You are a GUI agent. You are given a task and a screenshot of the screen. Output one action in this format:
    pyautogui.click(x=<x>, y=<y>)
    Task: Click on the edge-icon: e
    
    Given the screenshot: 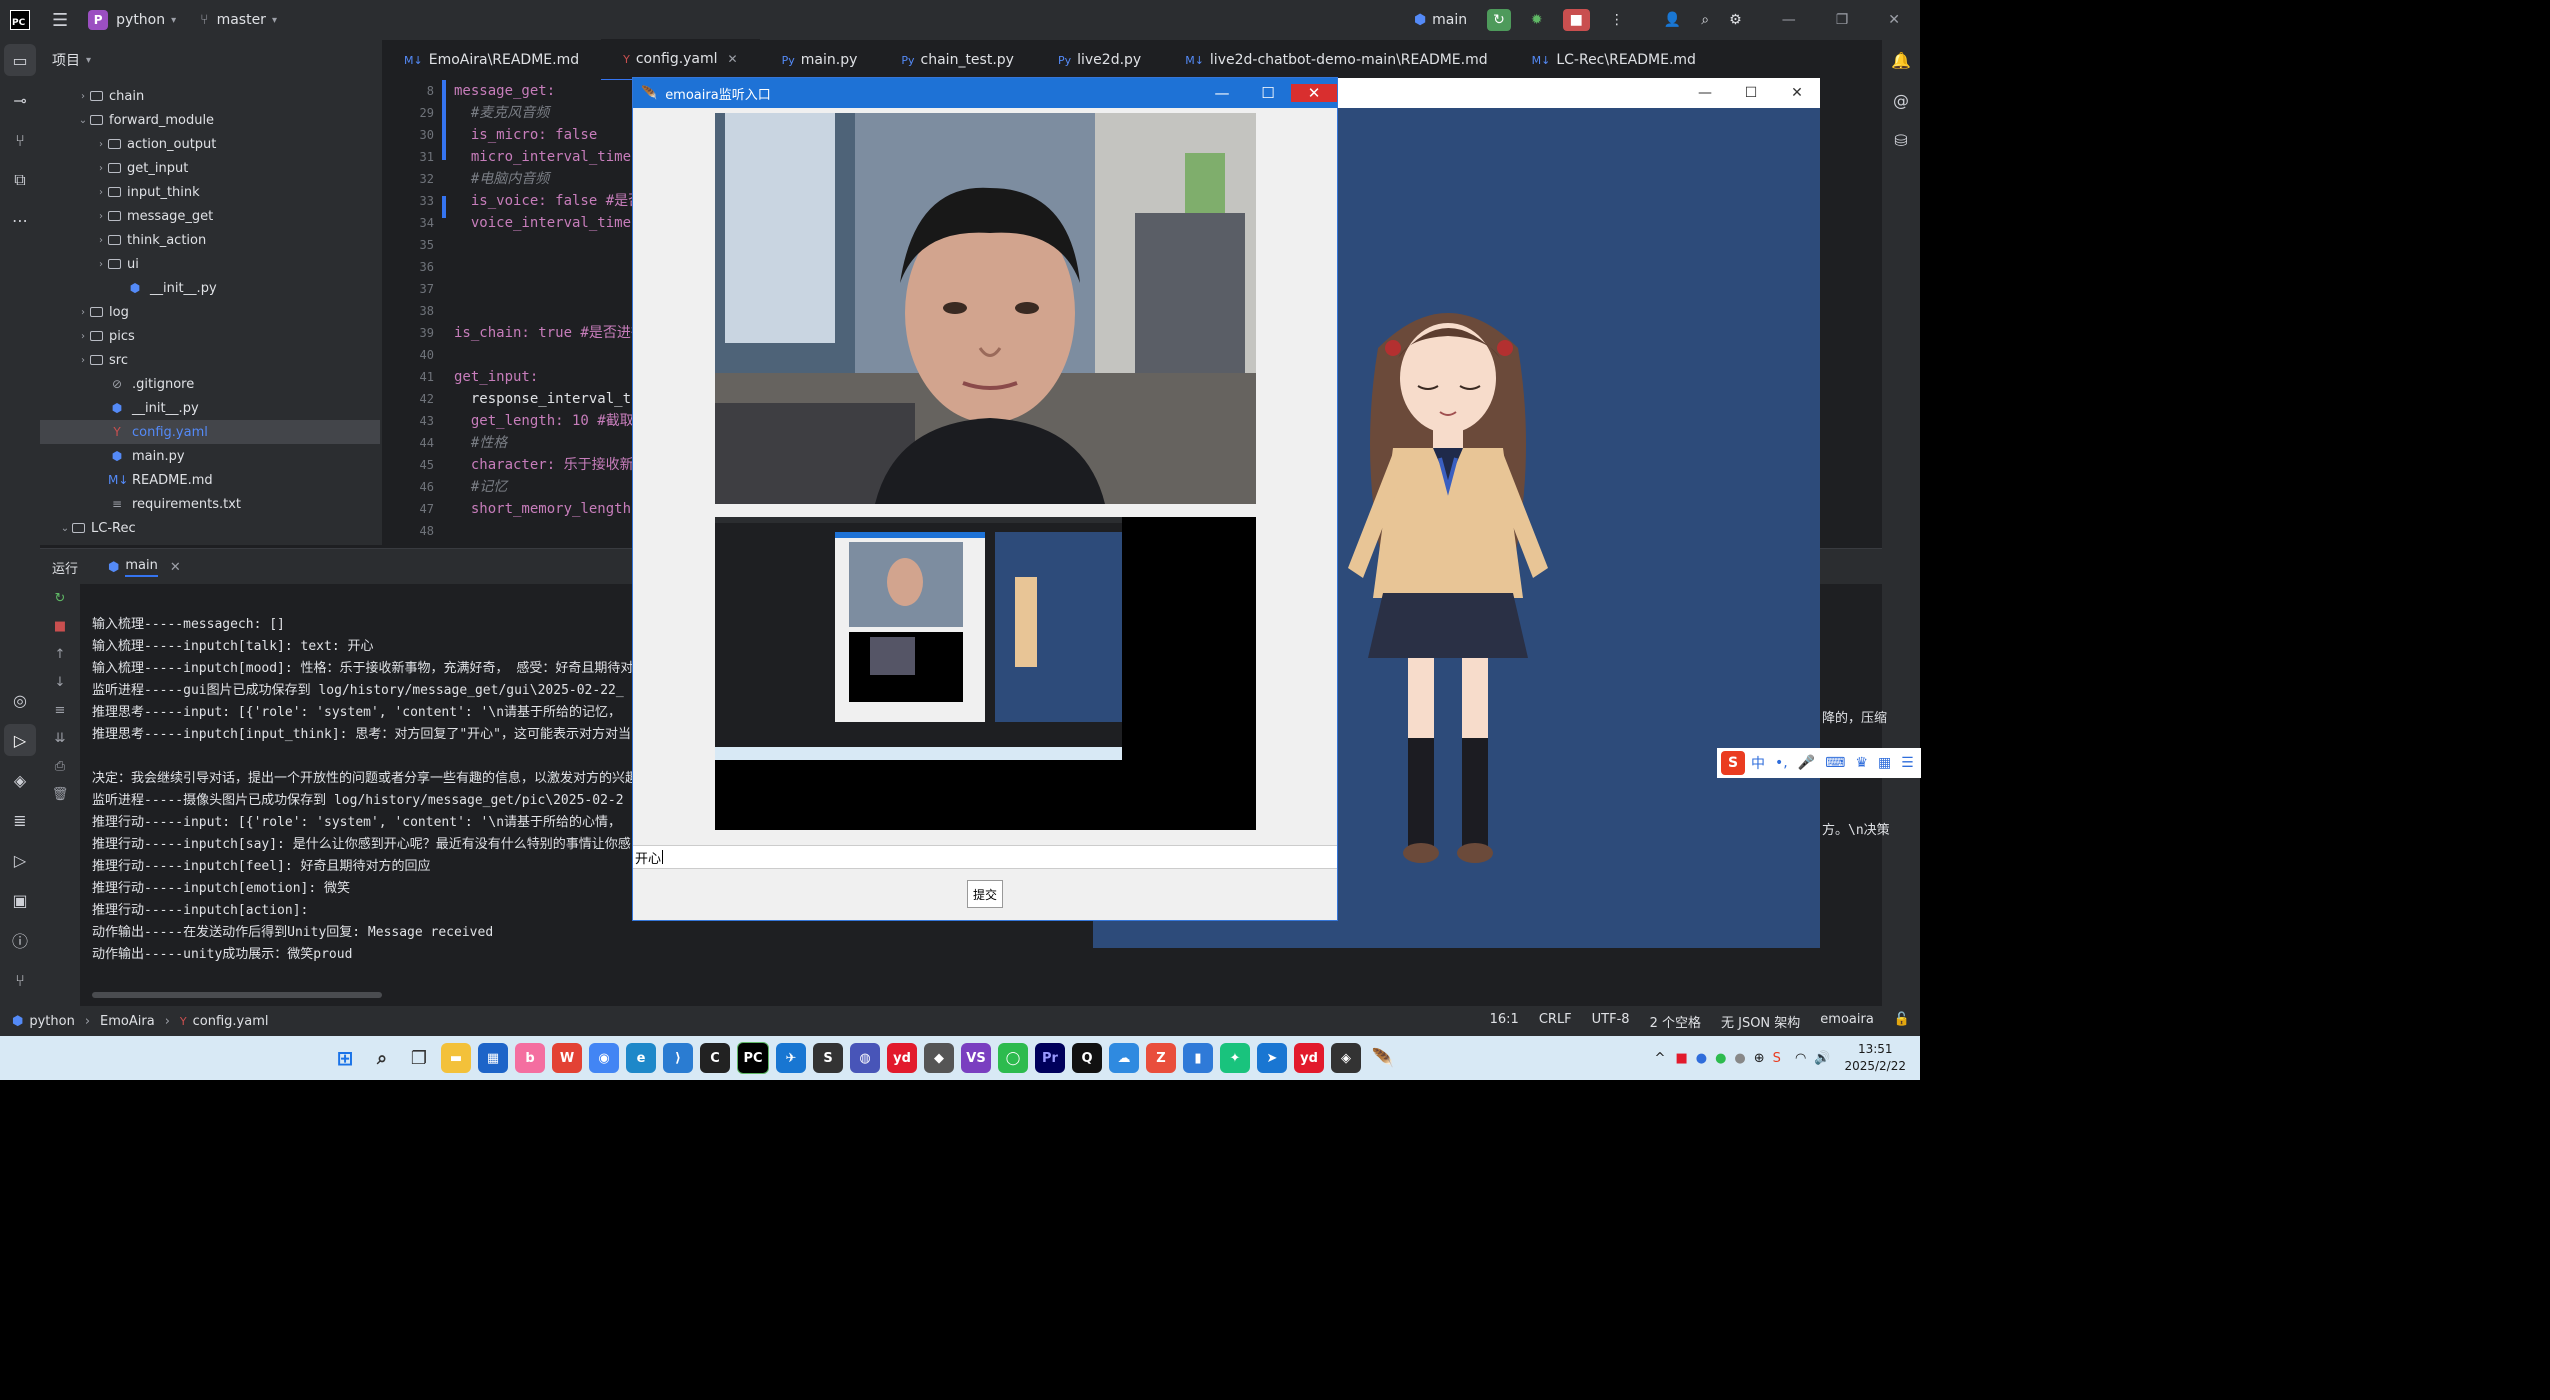 What is the action you would take?
    pyautogui.click(x=641, y=1058)
    